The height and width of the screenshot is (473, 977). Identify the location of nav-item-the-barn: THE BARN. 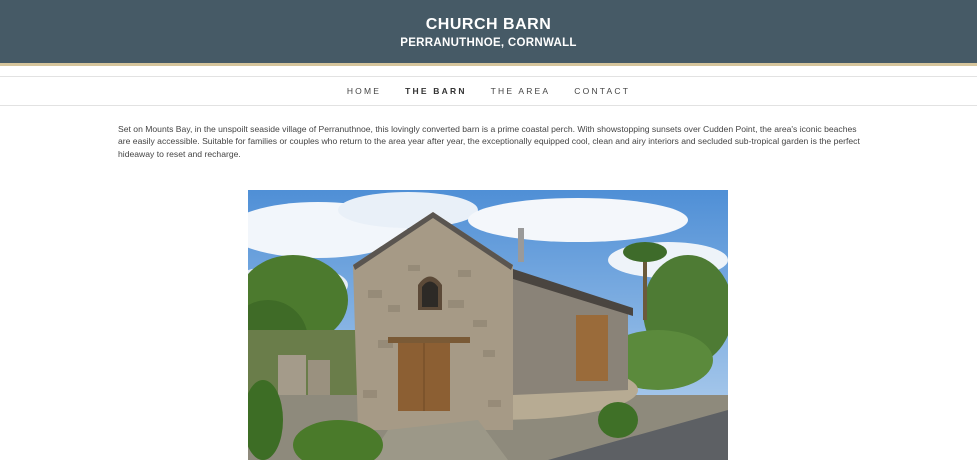
(436, 91).